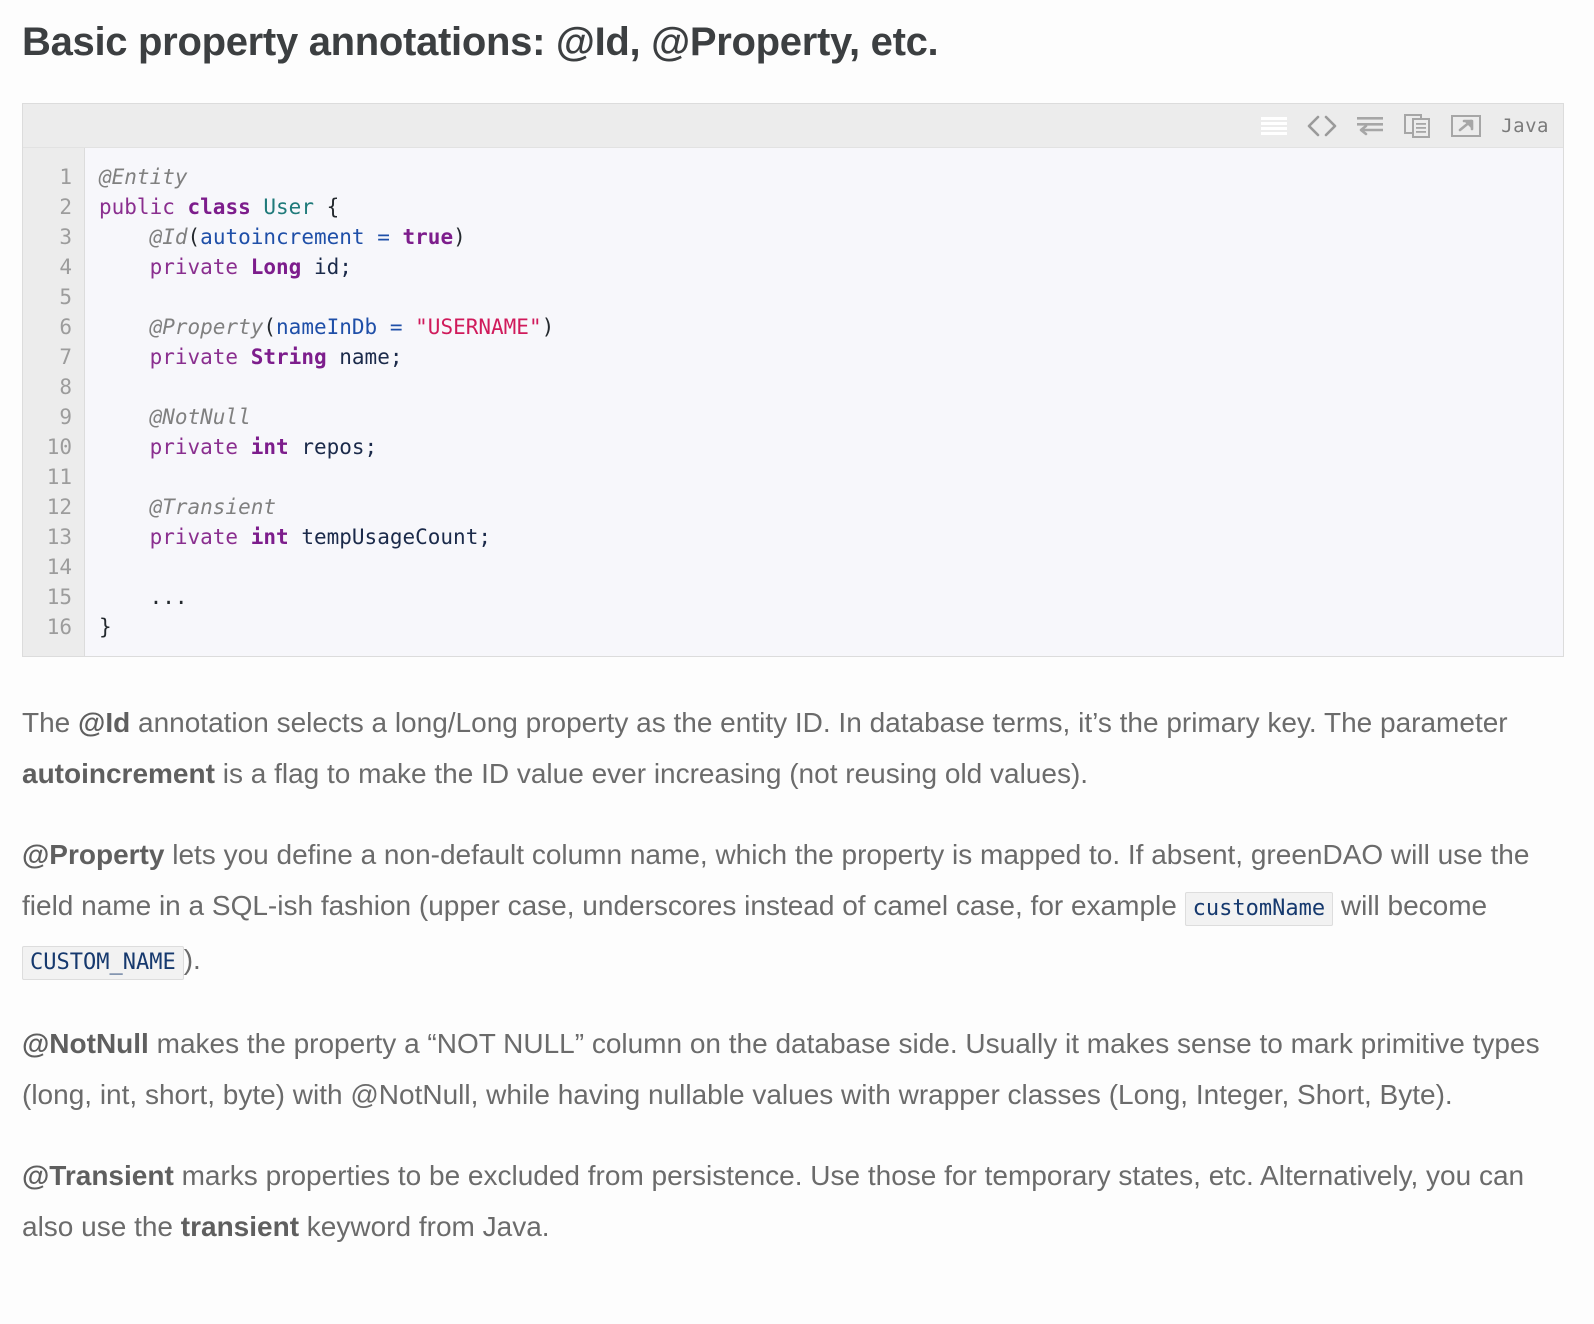 Image resolution: width=1594 pixels, height=1324 pixels. Describe the element at coordinates (65, 267) in the screenshot. I see `line-number: 4` at that location.